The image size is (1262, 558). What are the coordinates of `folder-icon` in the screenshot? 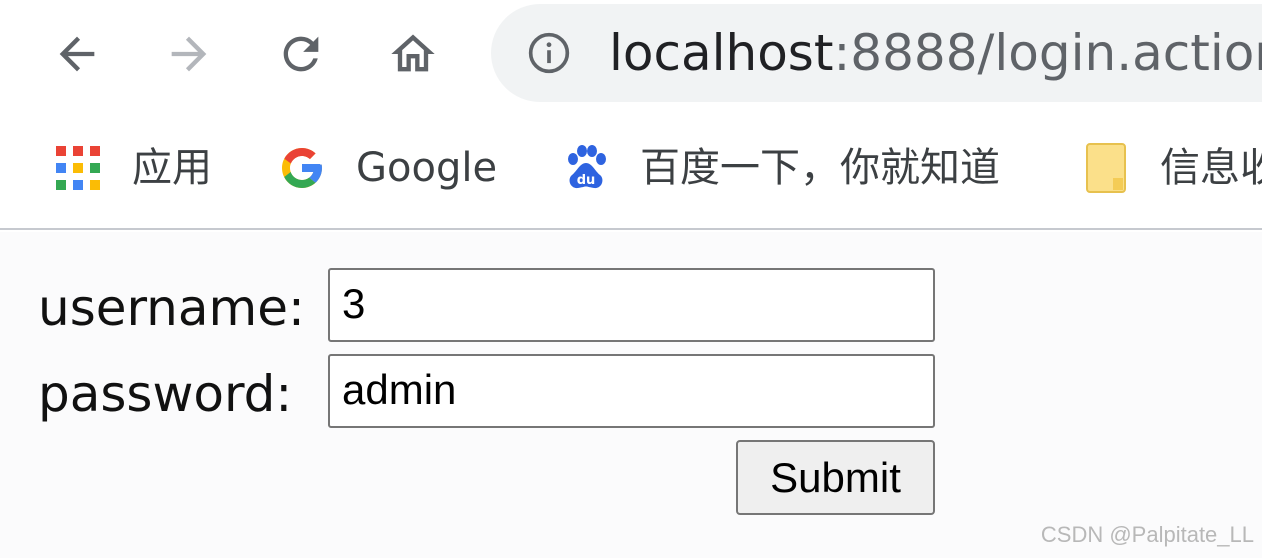 It's located at (1106, 168).